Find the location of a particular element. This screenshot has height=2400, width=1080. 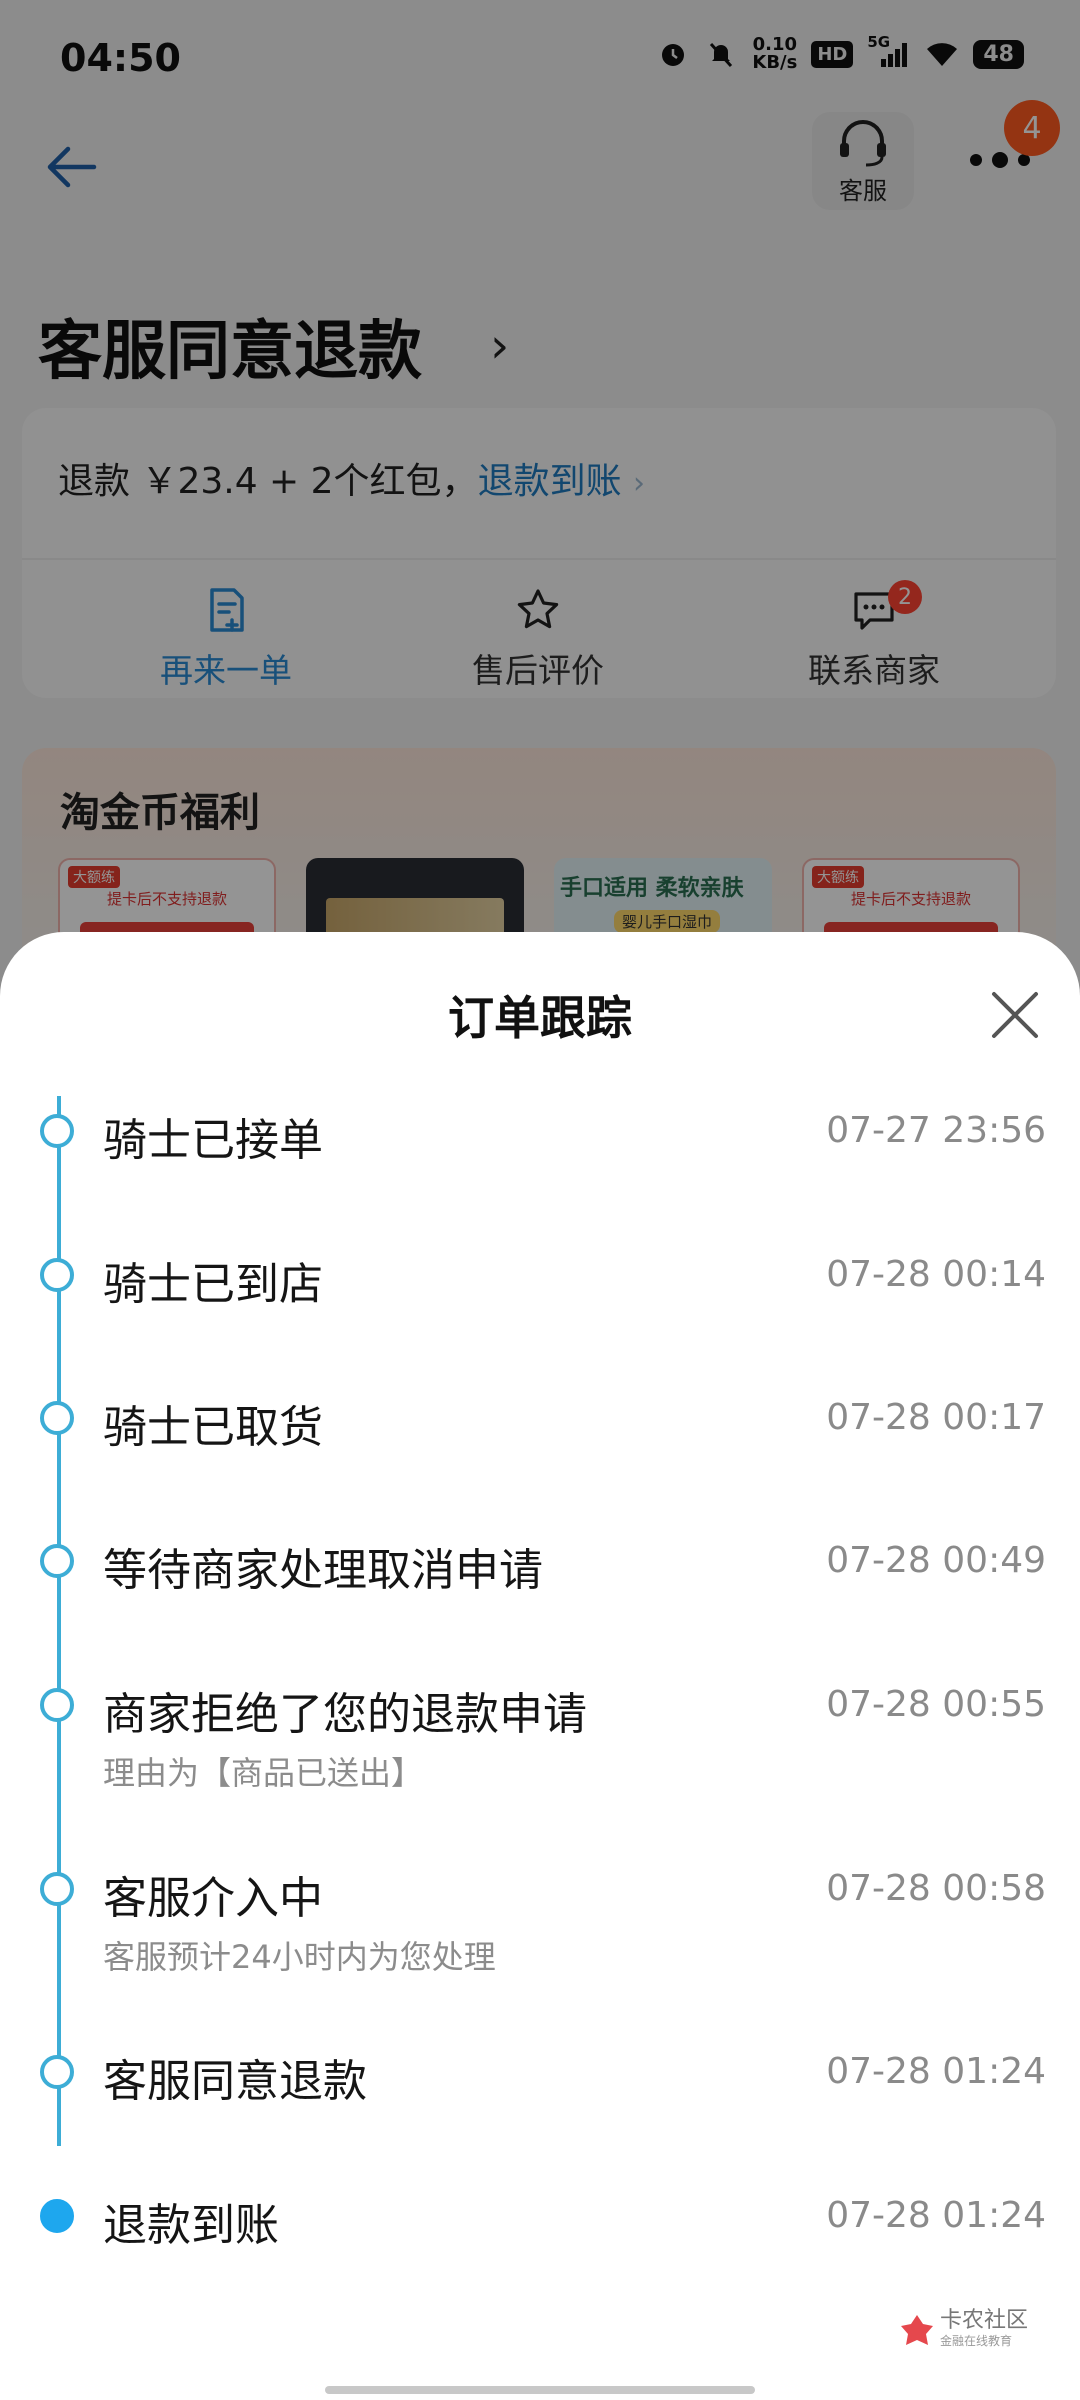

timeline-dot-current is located at coordinates (57, 2216).